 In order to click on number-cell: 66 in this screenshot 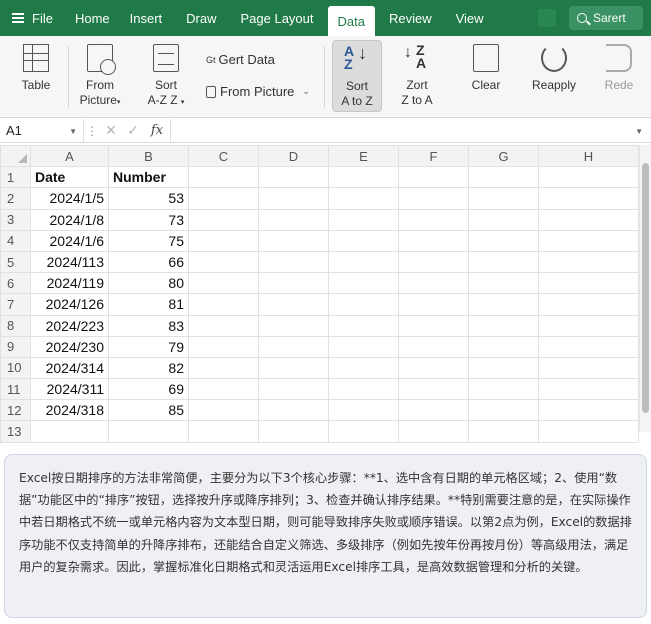, I will do `click(148, 262)`.